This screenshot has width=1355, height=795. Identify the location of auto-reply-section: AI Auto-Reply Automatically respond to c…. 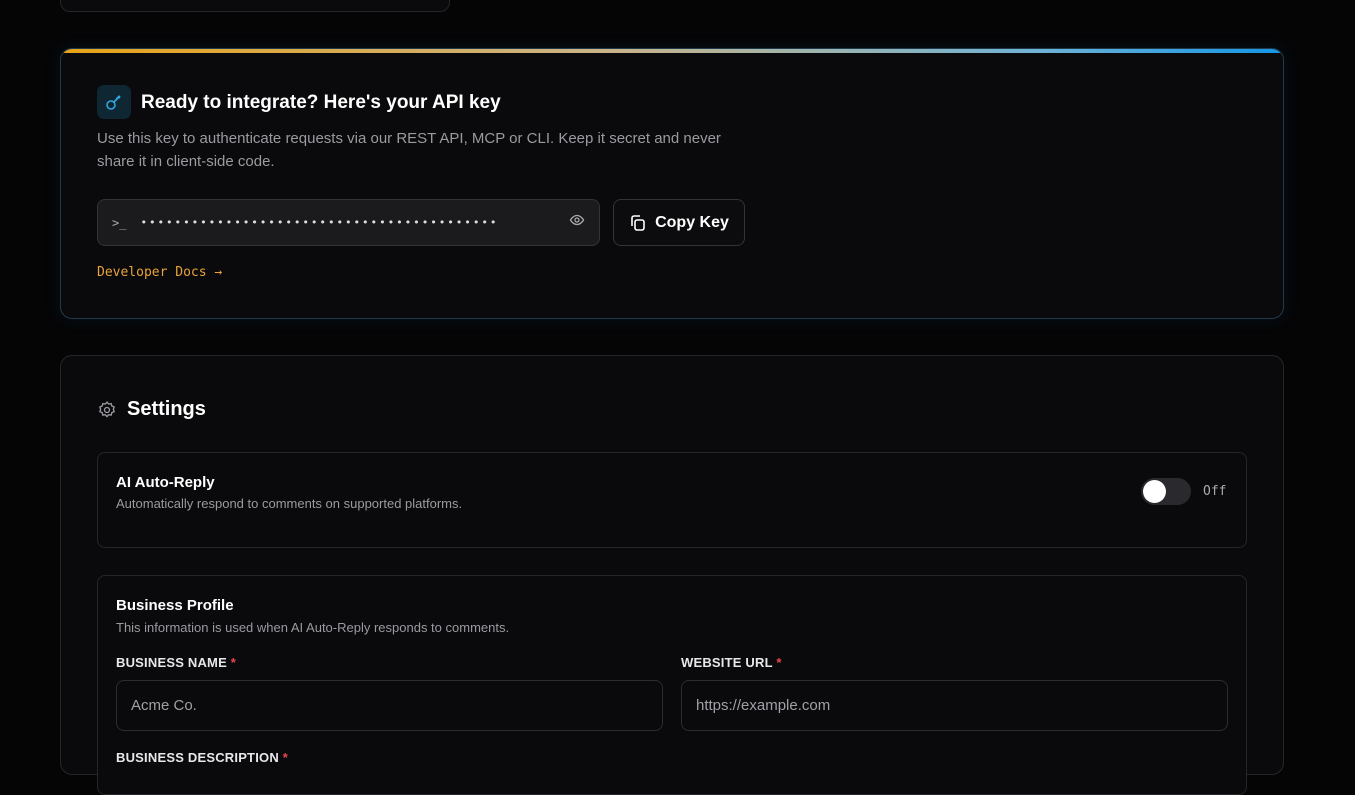
(672, 500).